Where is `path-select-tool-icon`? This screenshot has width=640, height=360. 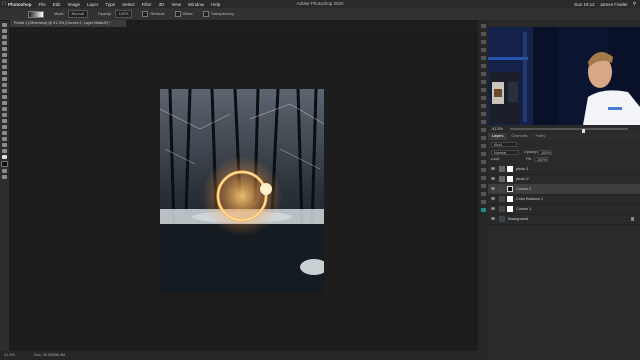
path-select-tool-icon is located at coordinates (4, 127).